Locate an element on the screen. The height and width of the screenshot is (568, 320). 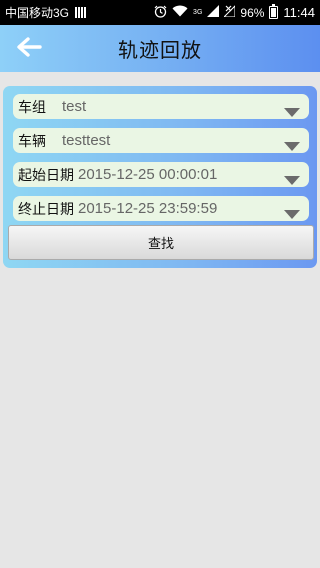
end-date-label: 终止日期 is located at coordinates (46, 209).